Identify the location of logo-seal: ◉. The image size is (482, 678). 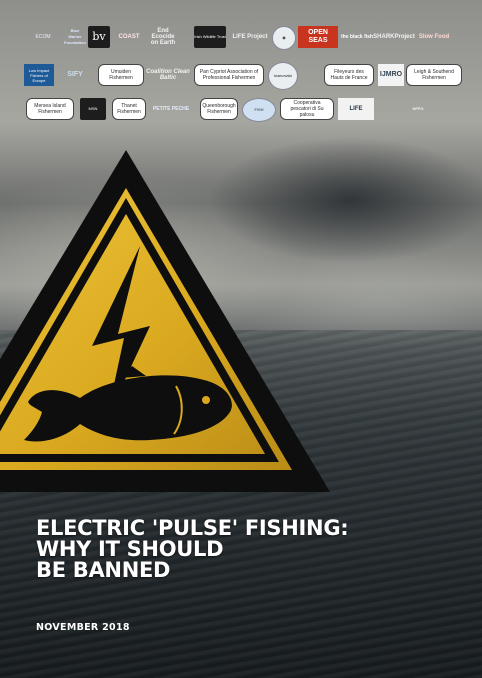
(284, 38).